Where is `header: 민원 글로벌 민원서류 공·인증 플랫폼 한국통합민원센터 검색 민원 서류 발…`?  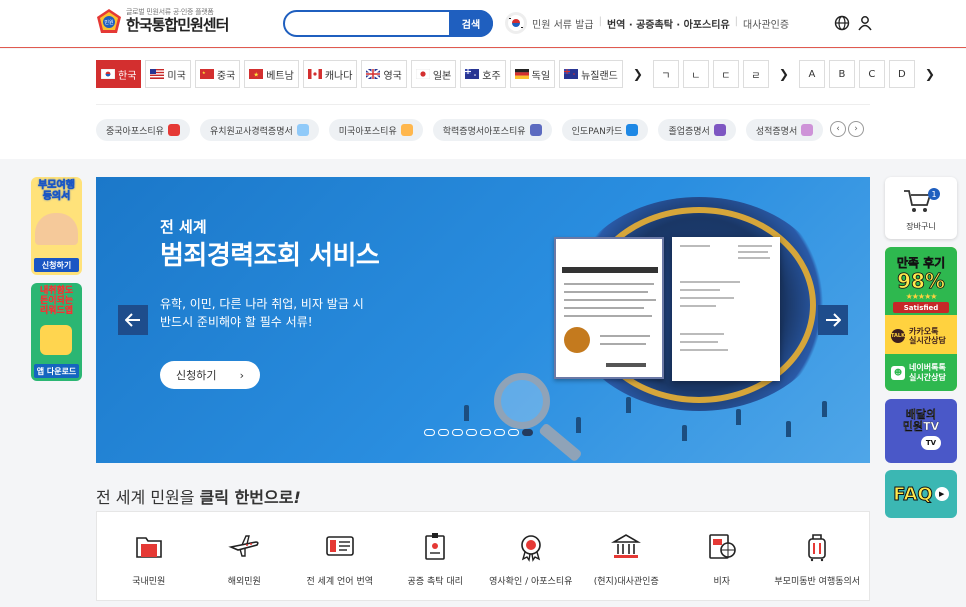 header: 민원 글로벌 민원서류 공·인증 플랫폼 한국통합민원센터 검색 민원 서류 발… is located at coordinates (483, 24).